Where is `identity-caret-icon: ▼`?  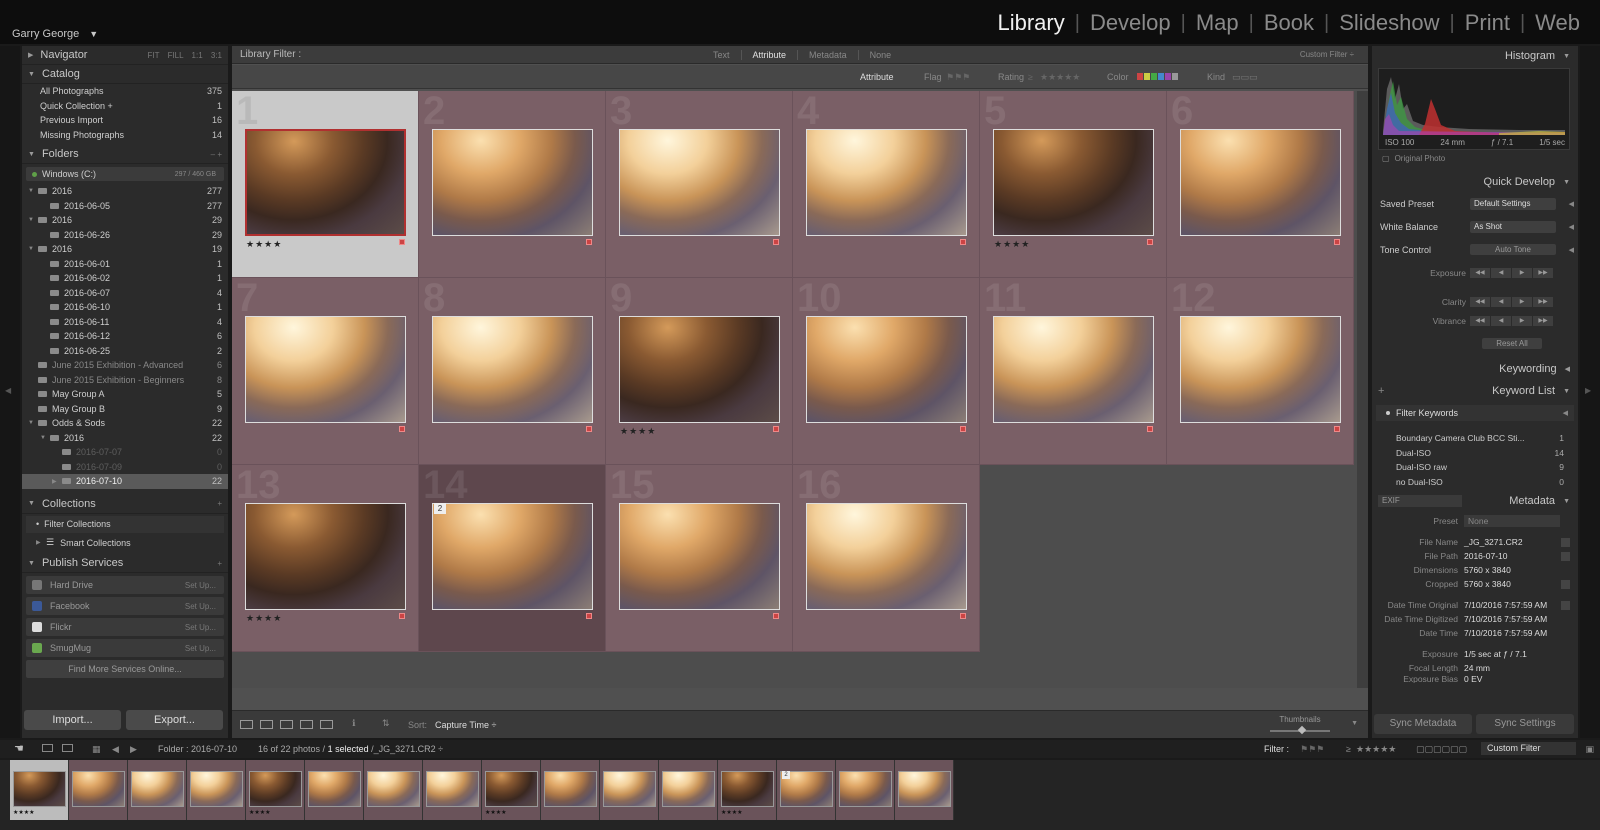 identity-caret-icon: ▼ is located at coordinates (93, 34).